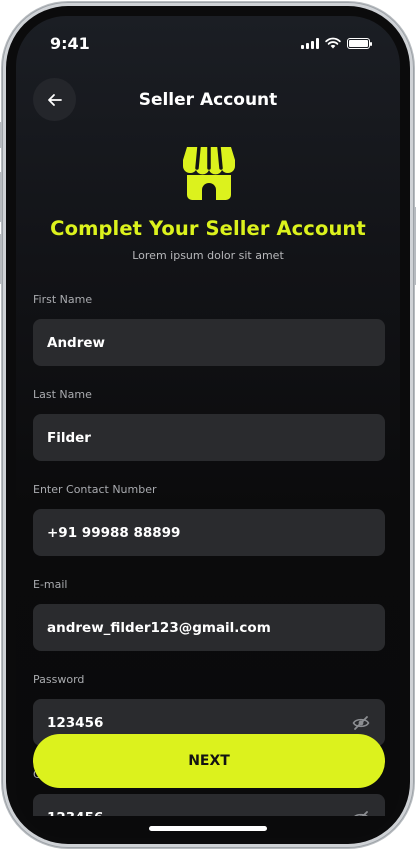 Image resolution: width=416 pixels, height=850 pixels. Describe the element at coordinates (63, 299) in the screenshot. I see `first-name-label: First Name` at that location.